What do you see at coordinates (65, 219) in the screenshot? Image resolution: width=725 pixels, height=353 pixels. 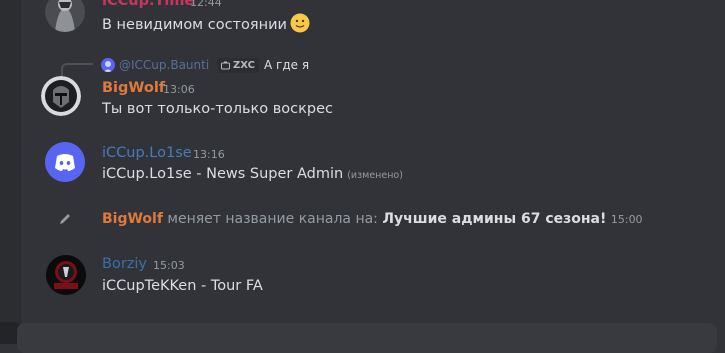 I see `pencil-icon` at bounding box center [65, 219].